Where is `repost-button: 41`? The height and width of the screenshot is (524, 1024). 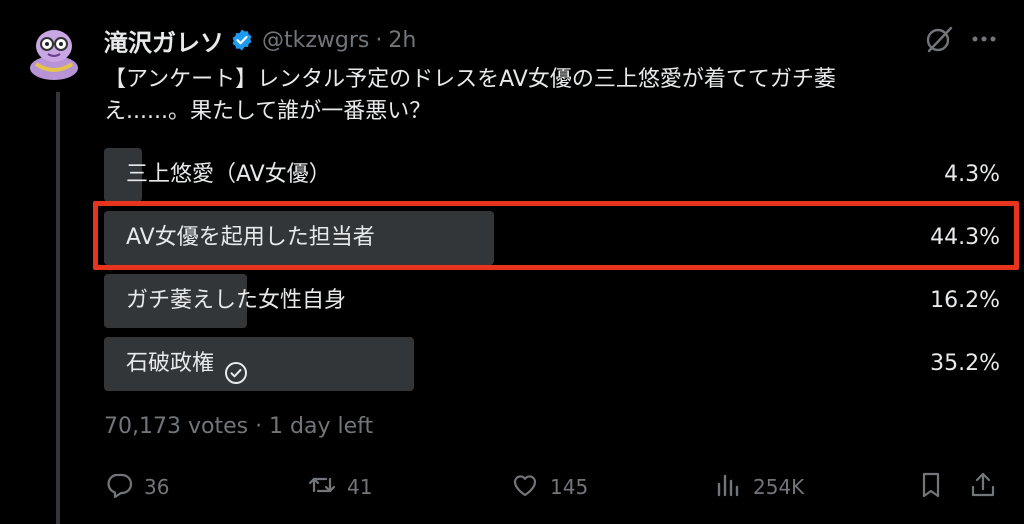 repost-button: 41 is located at coordinates (339, 487).